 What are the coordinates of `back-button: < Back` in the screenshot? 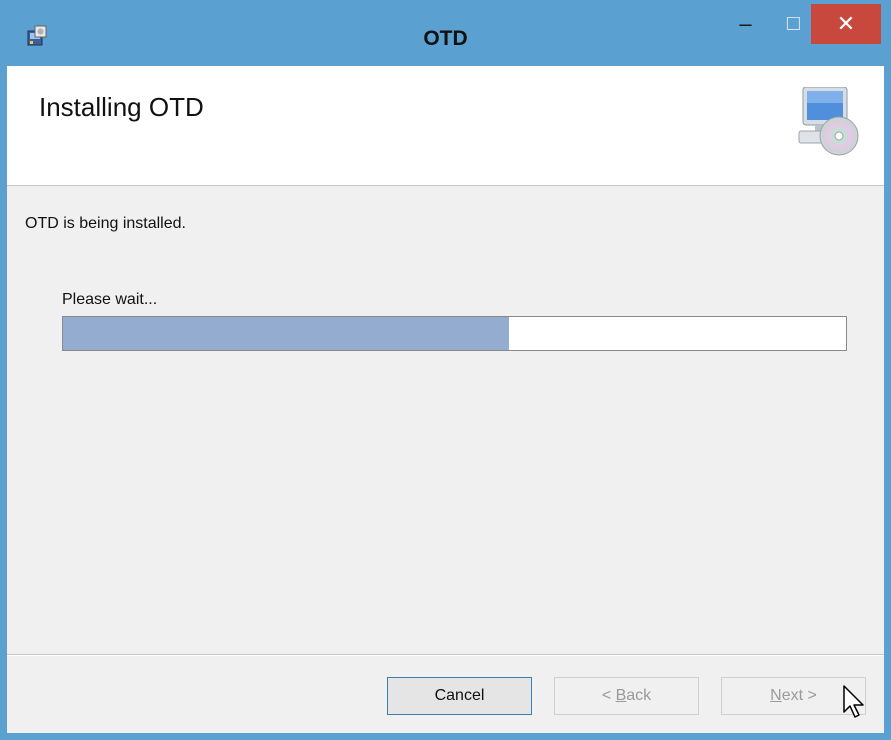 It's located at (626, 696).